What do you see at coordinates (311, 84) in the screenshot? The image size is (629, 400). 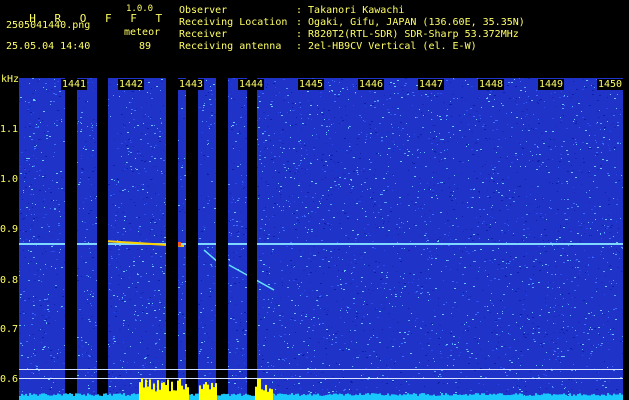 I see `minute-label-1445: 1445` at bounding box center [311, 84].